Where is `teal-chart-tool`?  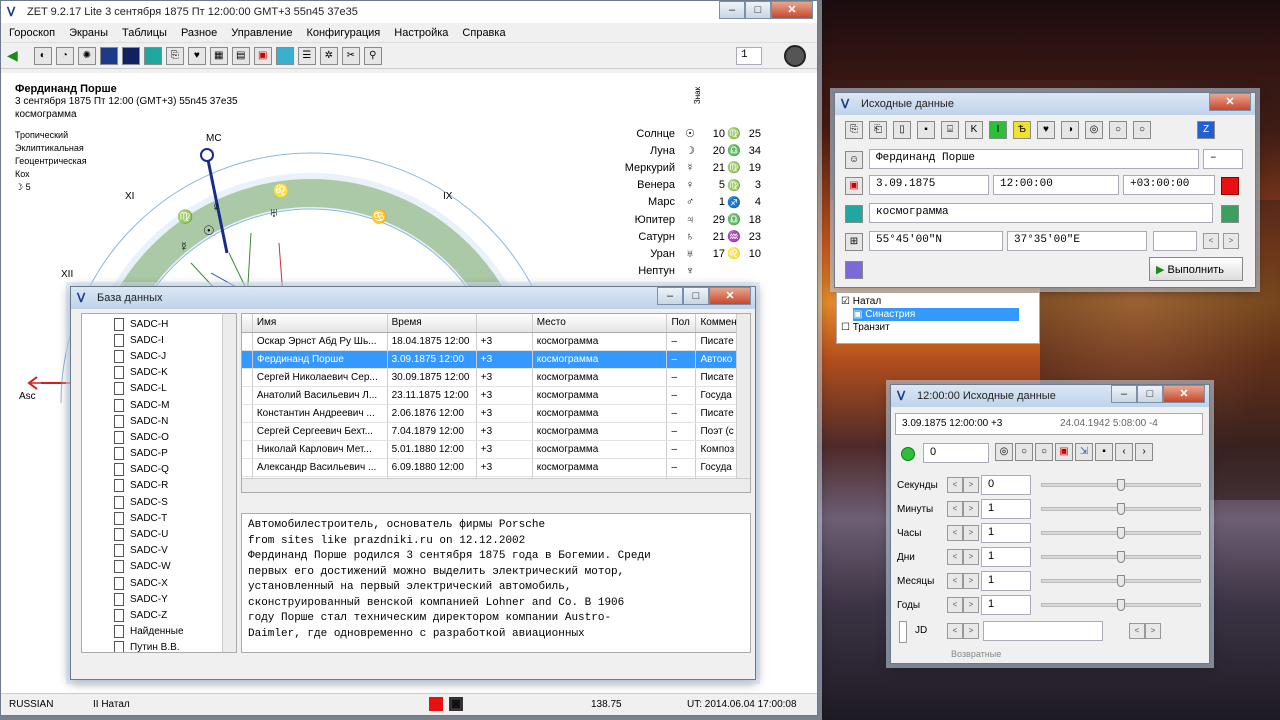 teal-chart-tool is located at coordinates (152, 55).